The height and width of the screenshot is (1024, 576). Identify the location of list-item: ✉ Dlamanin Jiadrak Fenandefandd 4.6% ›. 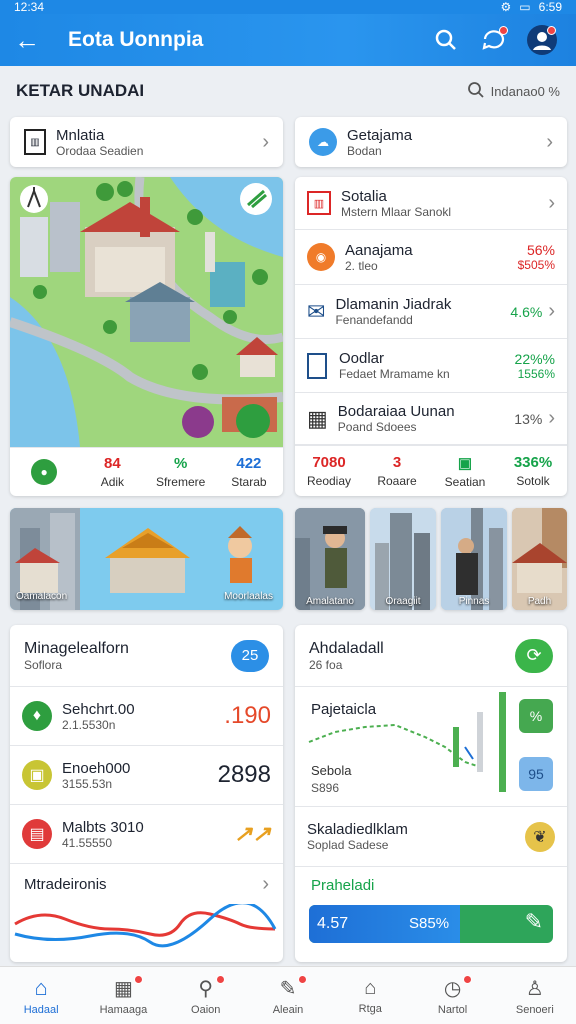
(431, 312).